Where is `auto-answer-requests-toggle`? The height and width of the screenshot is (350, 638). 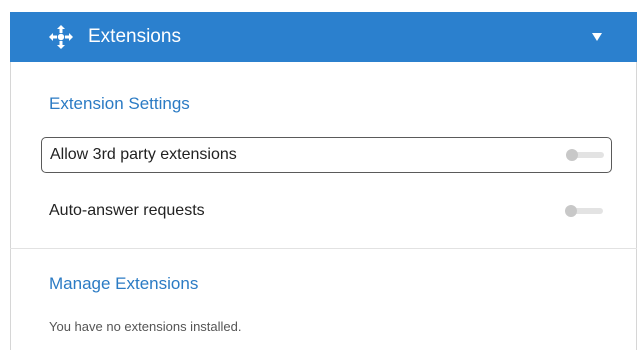
auto-answer-requests-toggle is located at coordinates (583, 211).